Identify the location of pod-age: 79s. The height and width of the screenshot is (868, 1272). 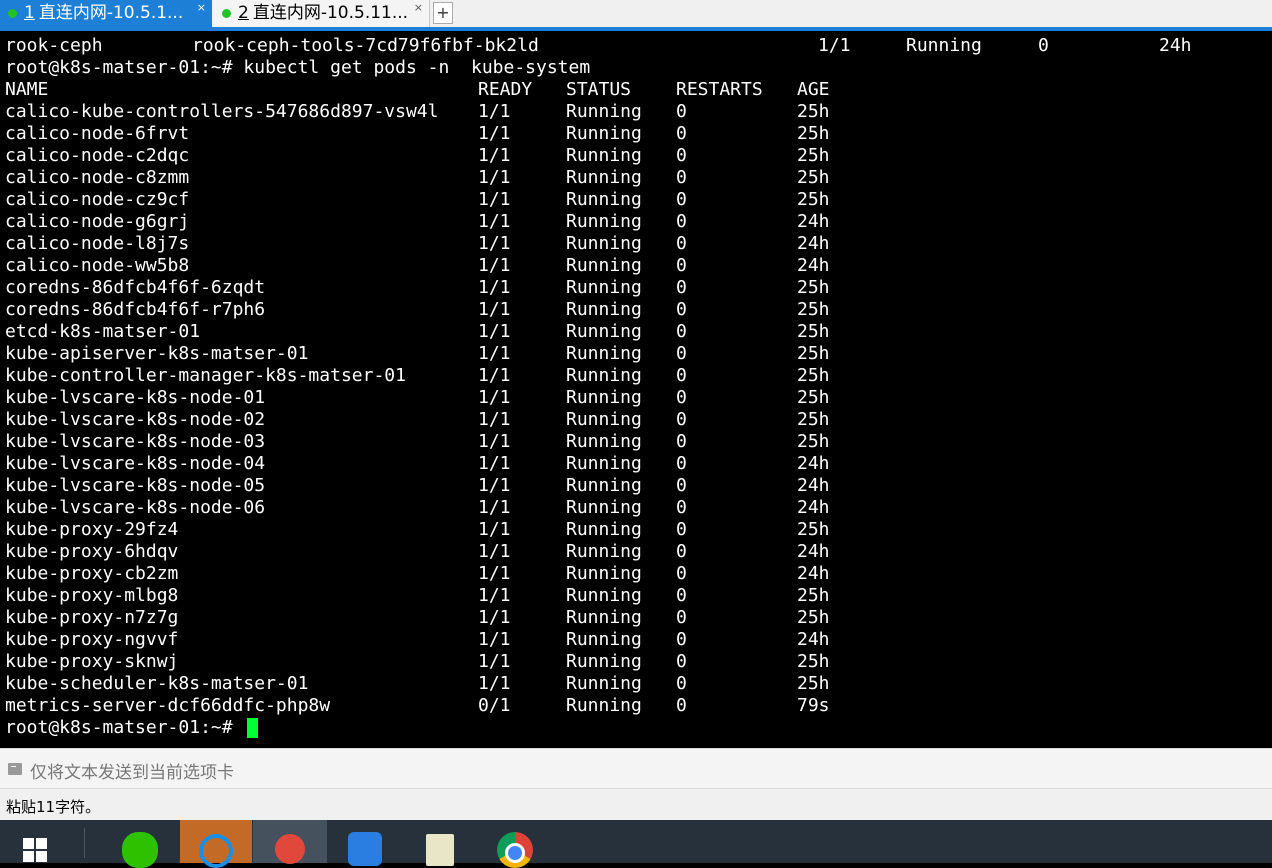
(813, 705).